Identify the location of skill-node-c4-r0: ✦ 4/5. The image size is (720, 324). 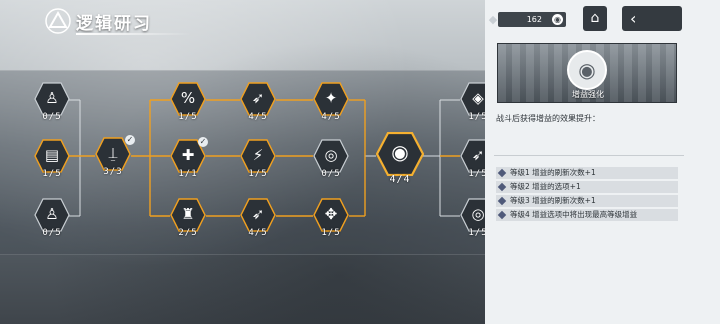
(331, 102).